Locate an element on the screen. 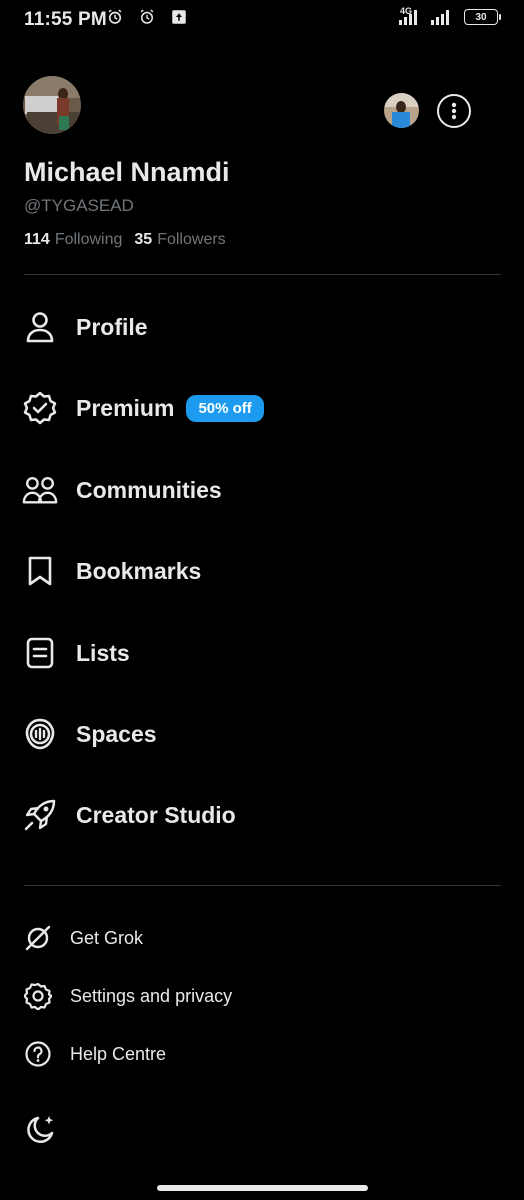 The height and width of the screenshot is (1200, 524). followers-link: 35 Followers is located at coordinates (179, 240).